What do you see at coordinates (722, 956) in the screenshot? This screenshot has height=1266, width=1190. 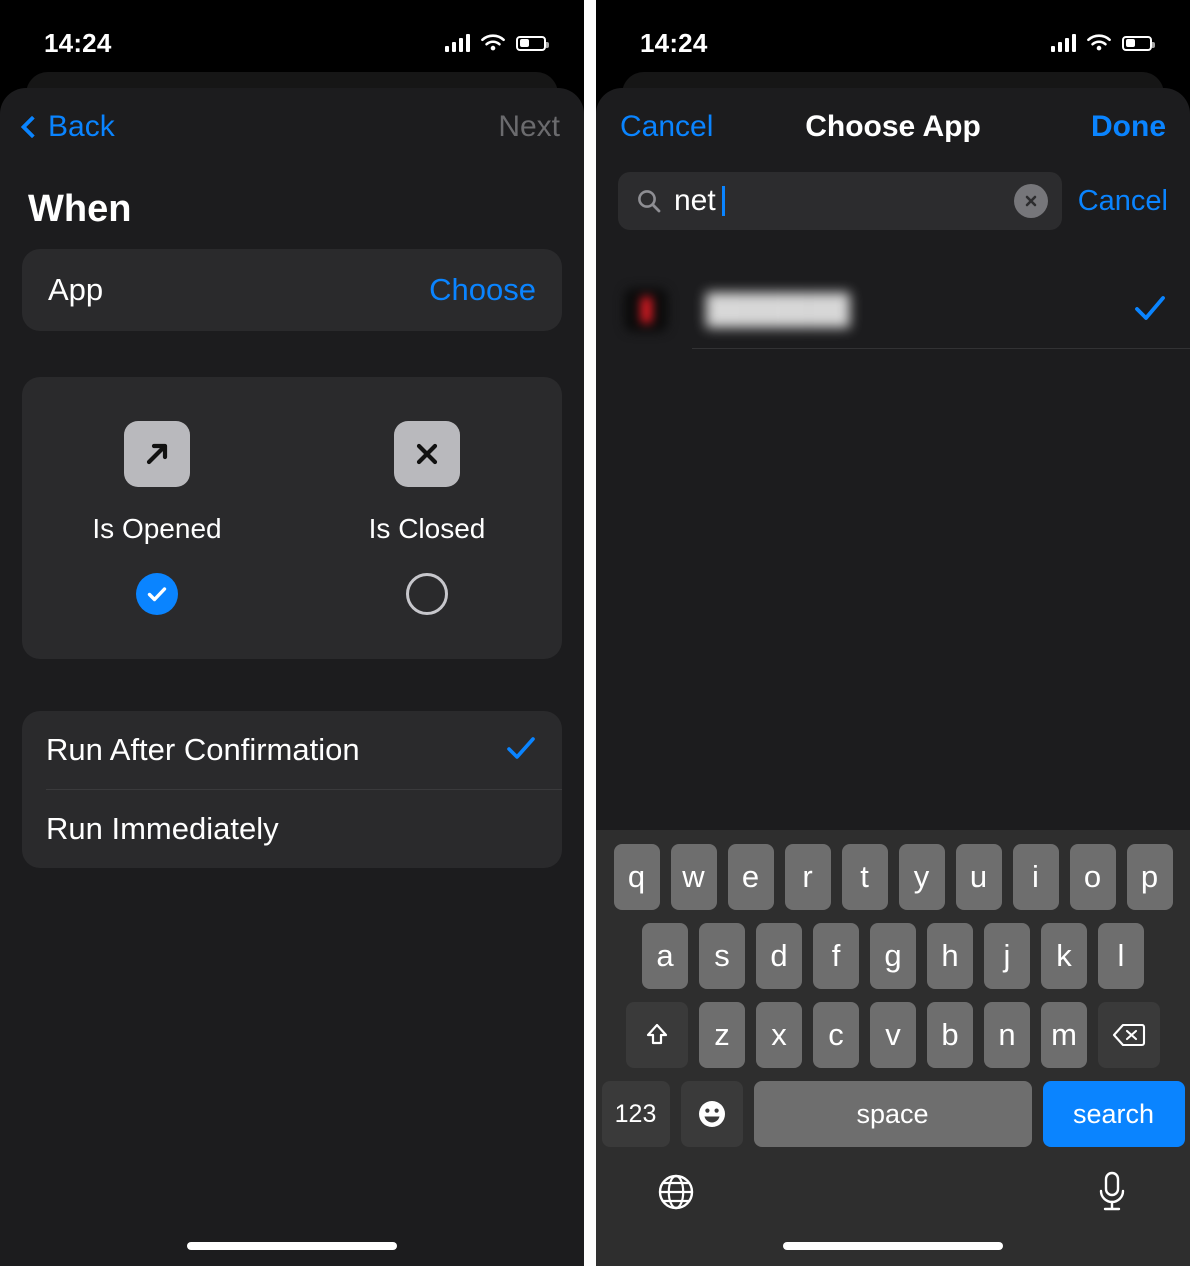 I see `key-s: s` at bounding box center [722, 956].